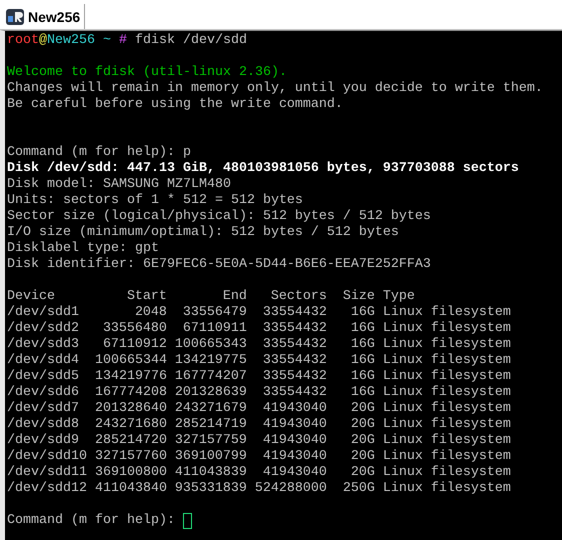 Image resolution: width=562 pixels, height=540 pixels. I want to click on column-header: Size, so click(358, 296).